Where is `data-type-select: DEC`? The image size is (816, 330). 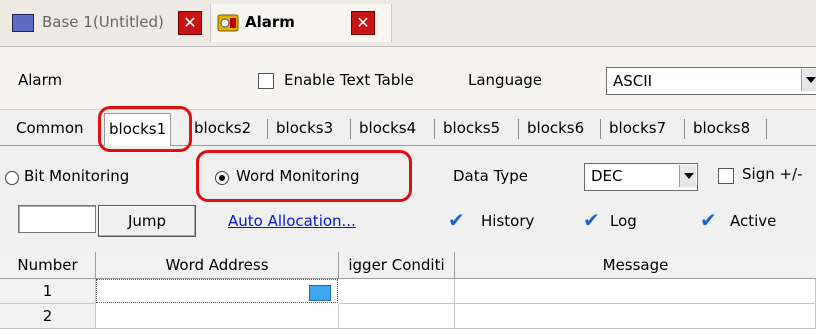 data-type-select: DEC is located at coordinates (641, 177).